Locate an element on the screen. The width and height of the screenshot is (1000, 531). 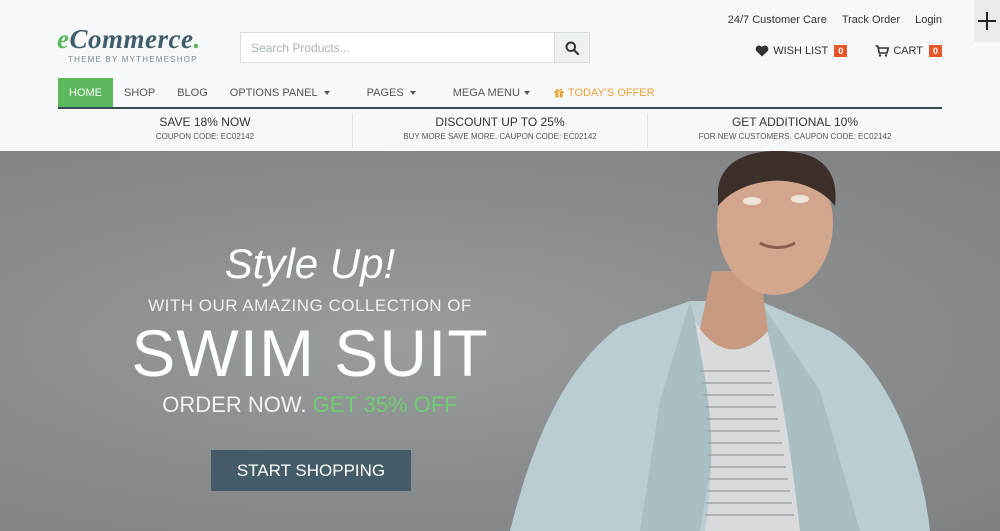
nav-item-pages: PAGES is located at coordinates (399, 92).